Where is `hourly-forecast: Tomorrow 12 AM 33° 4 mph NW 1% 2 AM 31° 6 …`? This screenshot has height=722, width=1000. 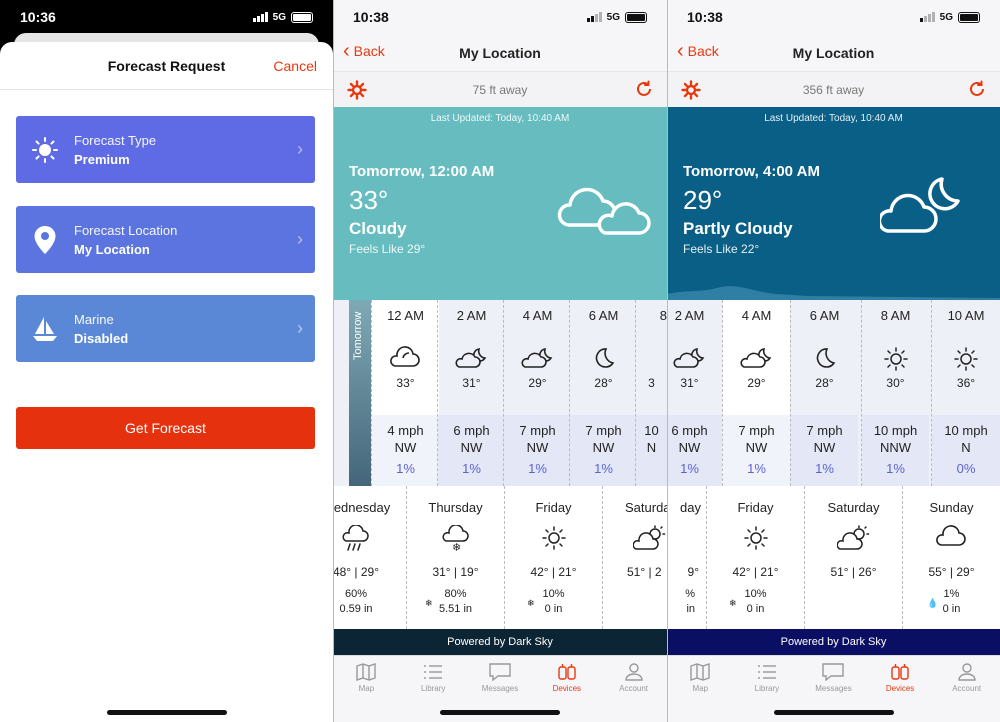 hourly-forecast: Tomorrow 12 AM 33° 4 mph NW 1% 2 AM 31° 6 … is located at coordinates (500, 393).